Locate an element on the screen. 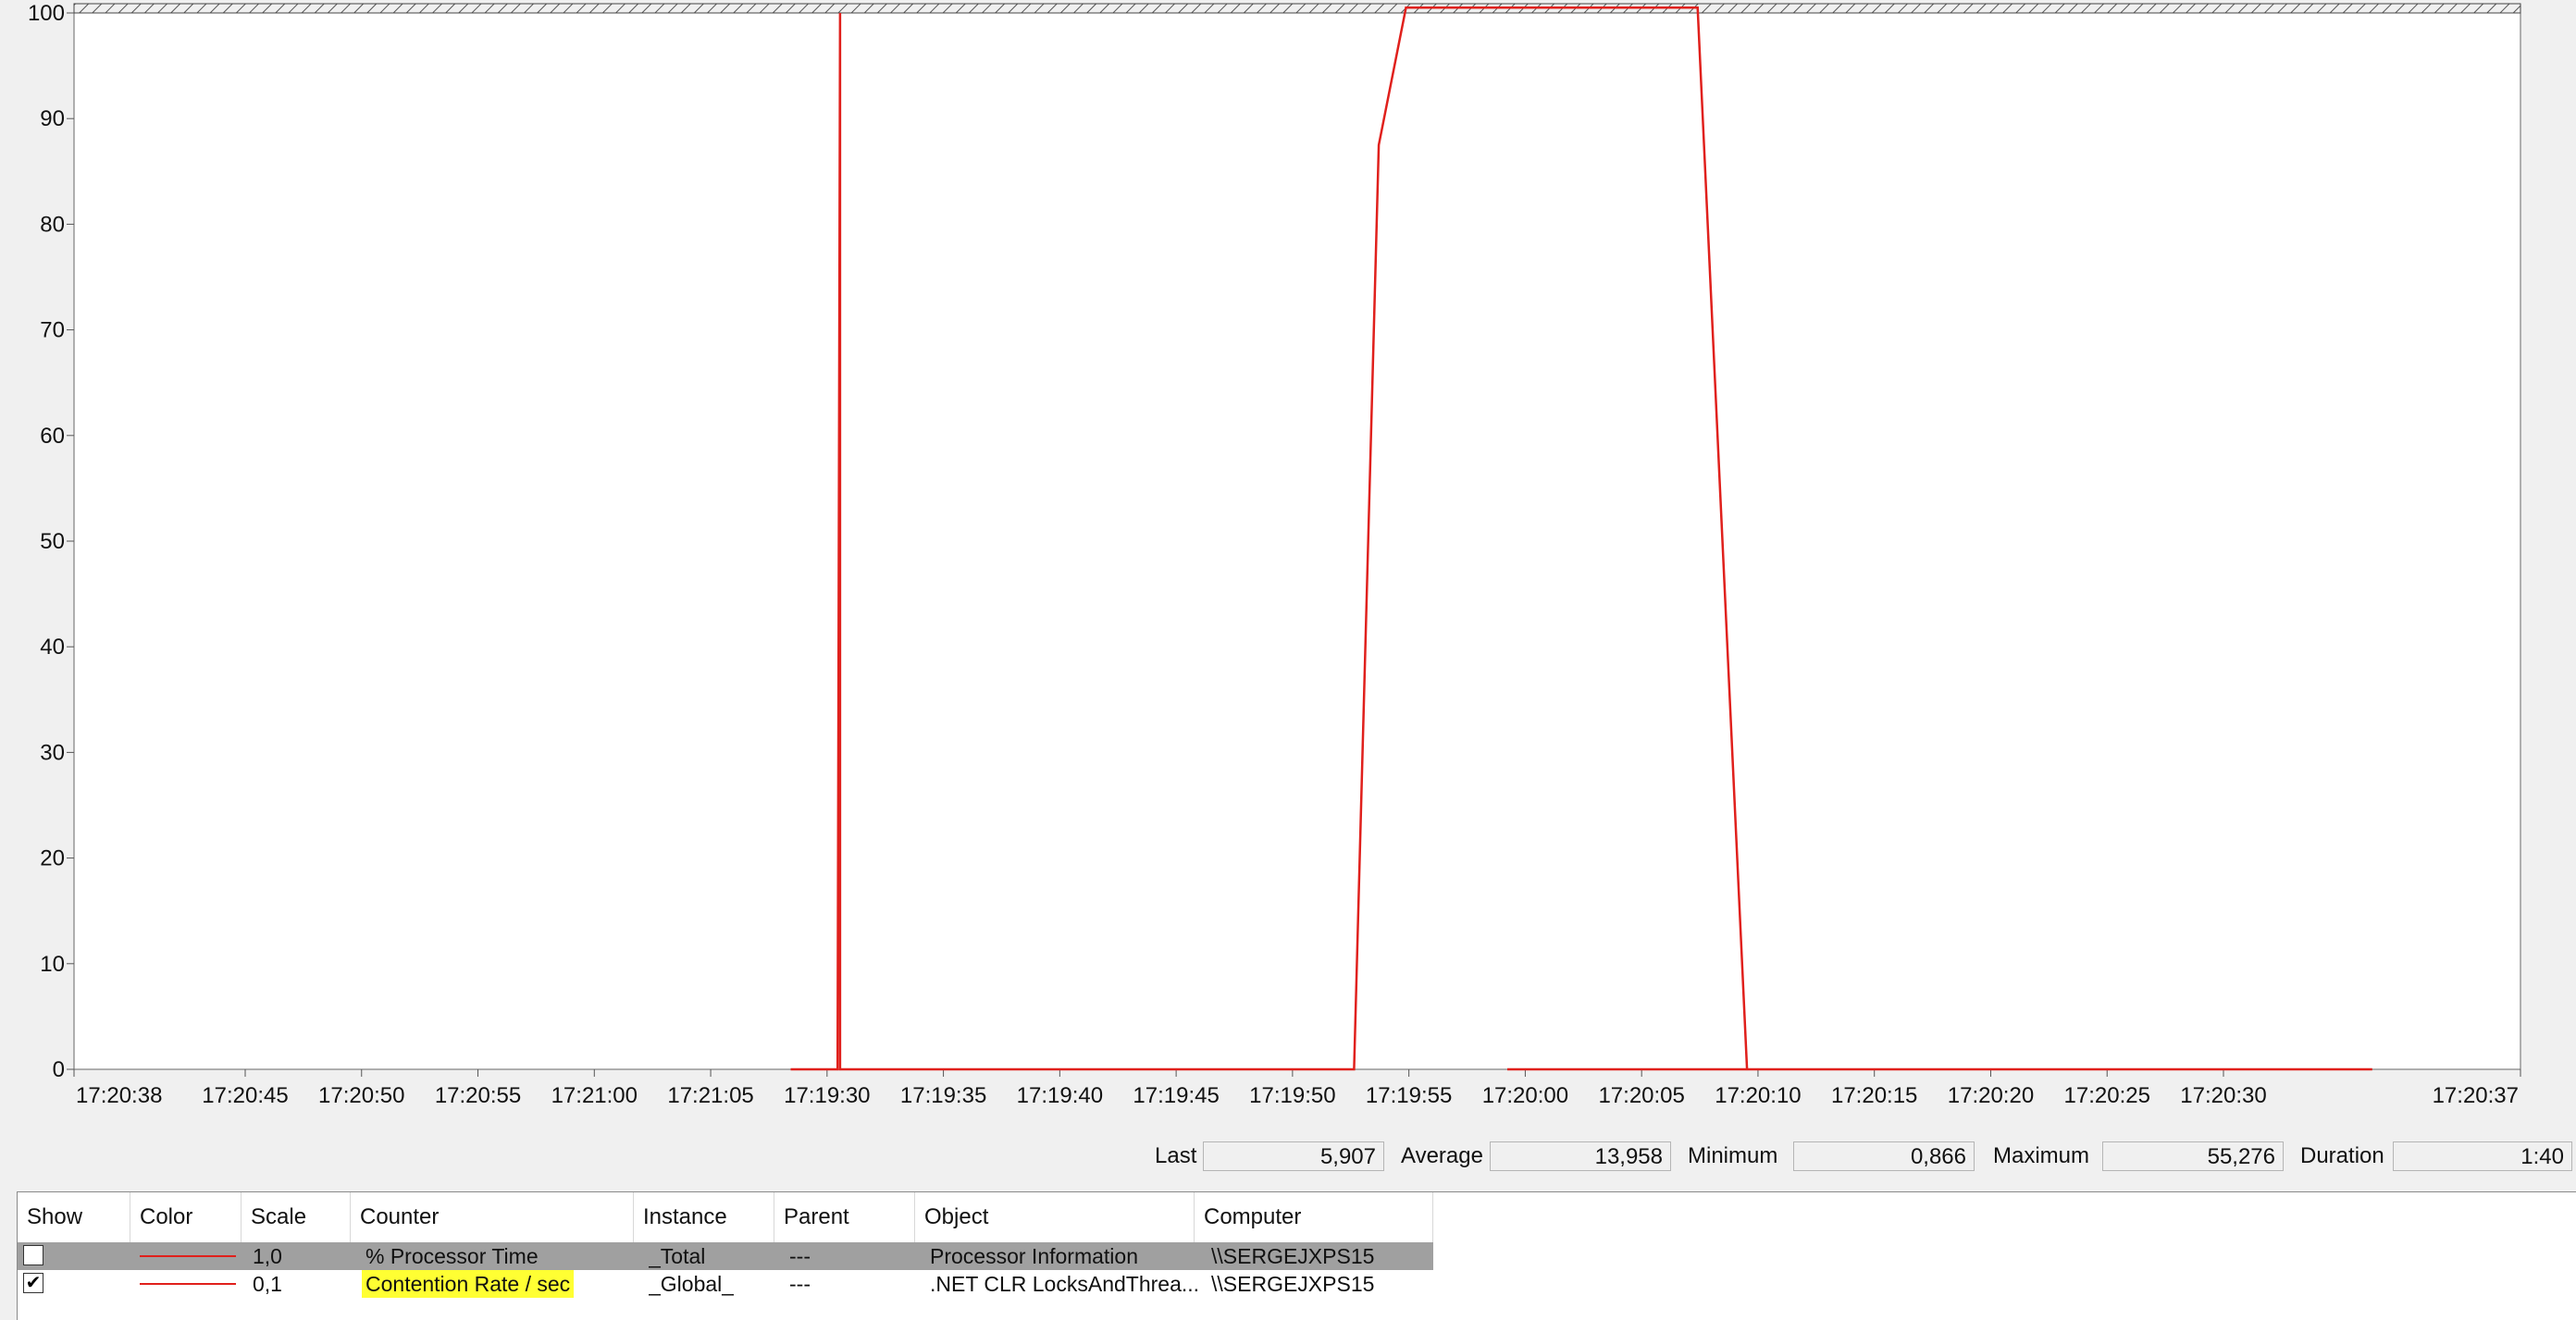 The height and width of the screenshot is (1320, 2576). duration-value-field: 1:40 is located at coordinates (2483, 1156).